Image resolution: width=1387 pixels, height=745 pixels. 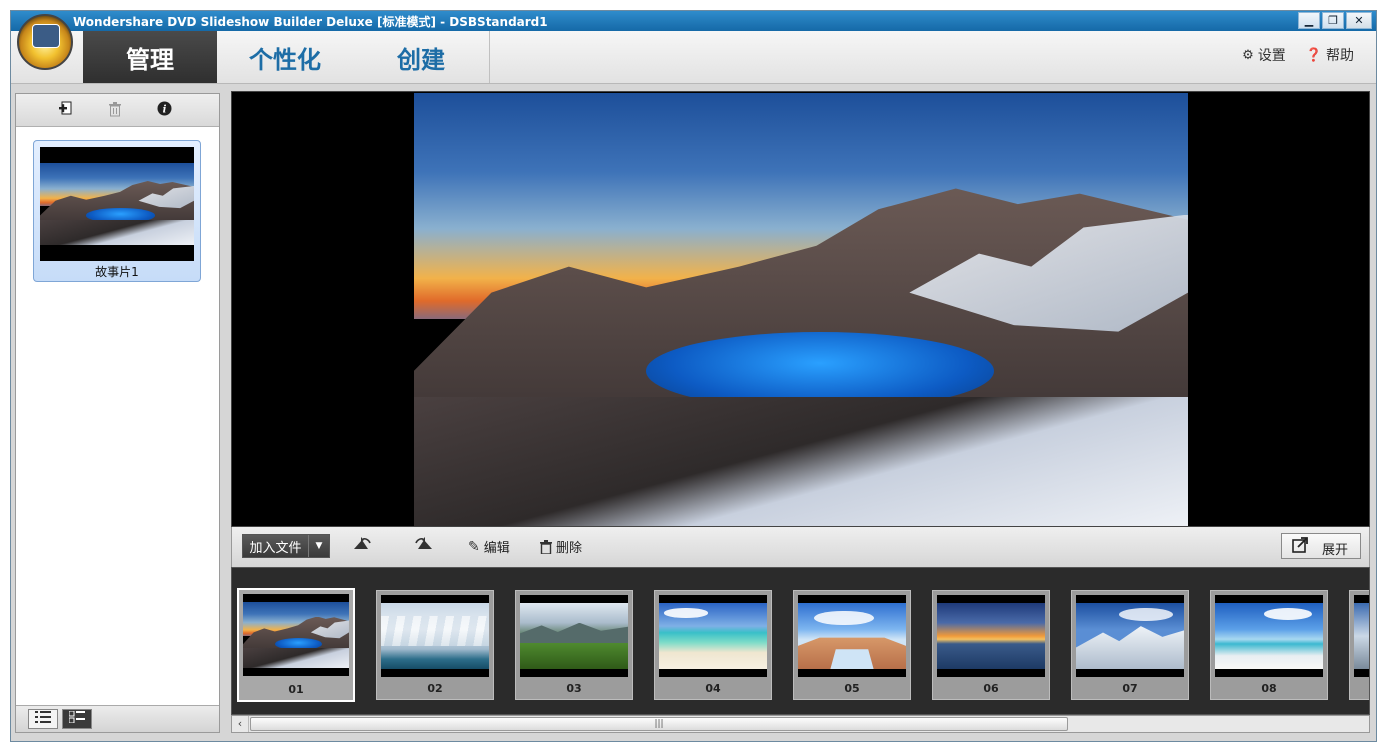 I want to click on edit-button: ✎ 编辑, so click(x=489, y=547).